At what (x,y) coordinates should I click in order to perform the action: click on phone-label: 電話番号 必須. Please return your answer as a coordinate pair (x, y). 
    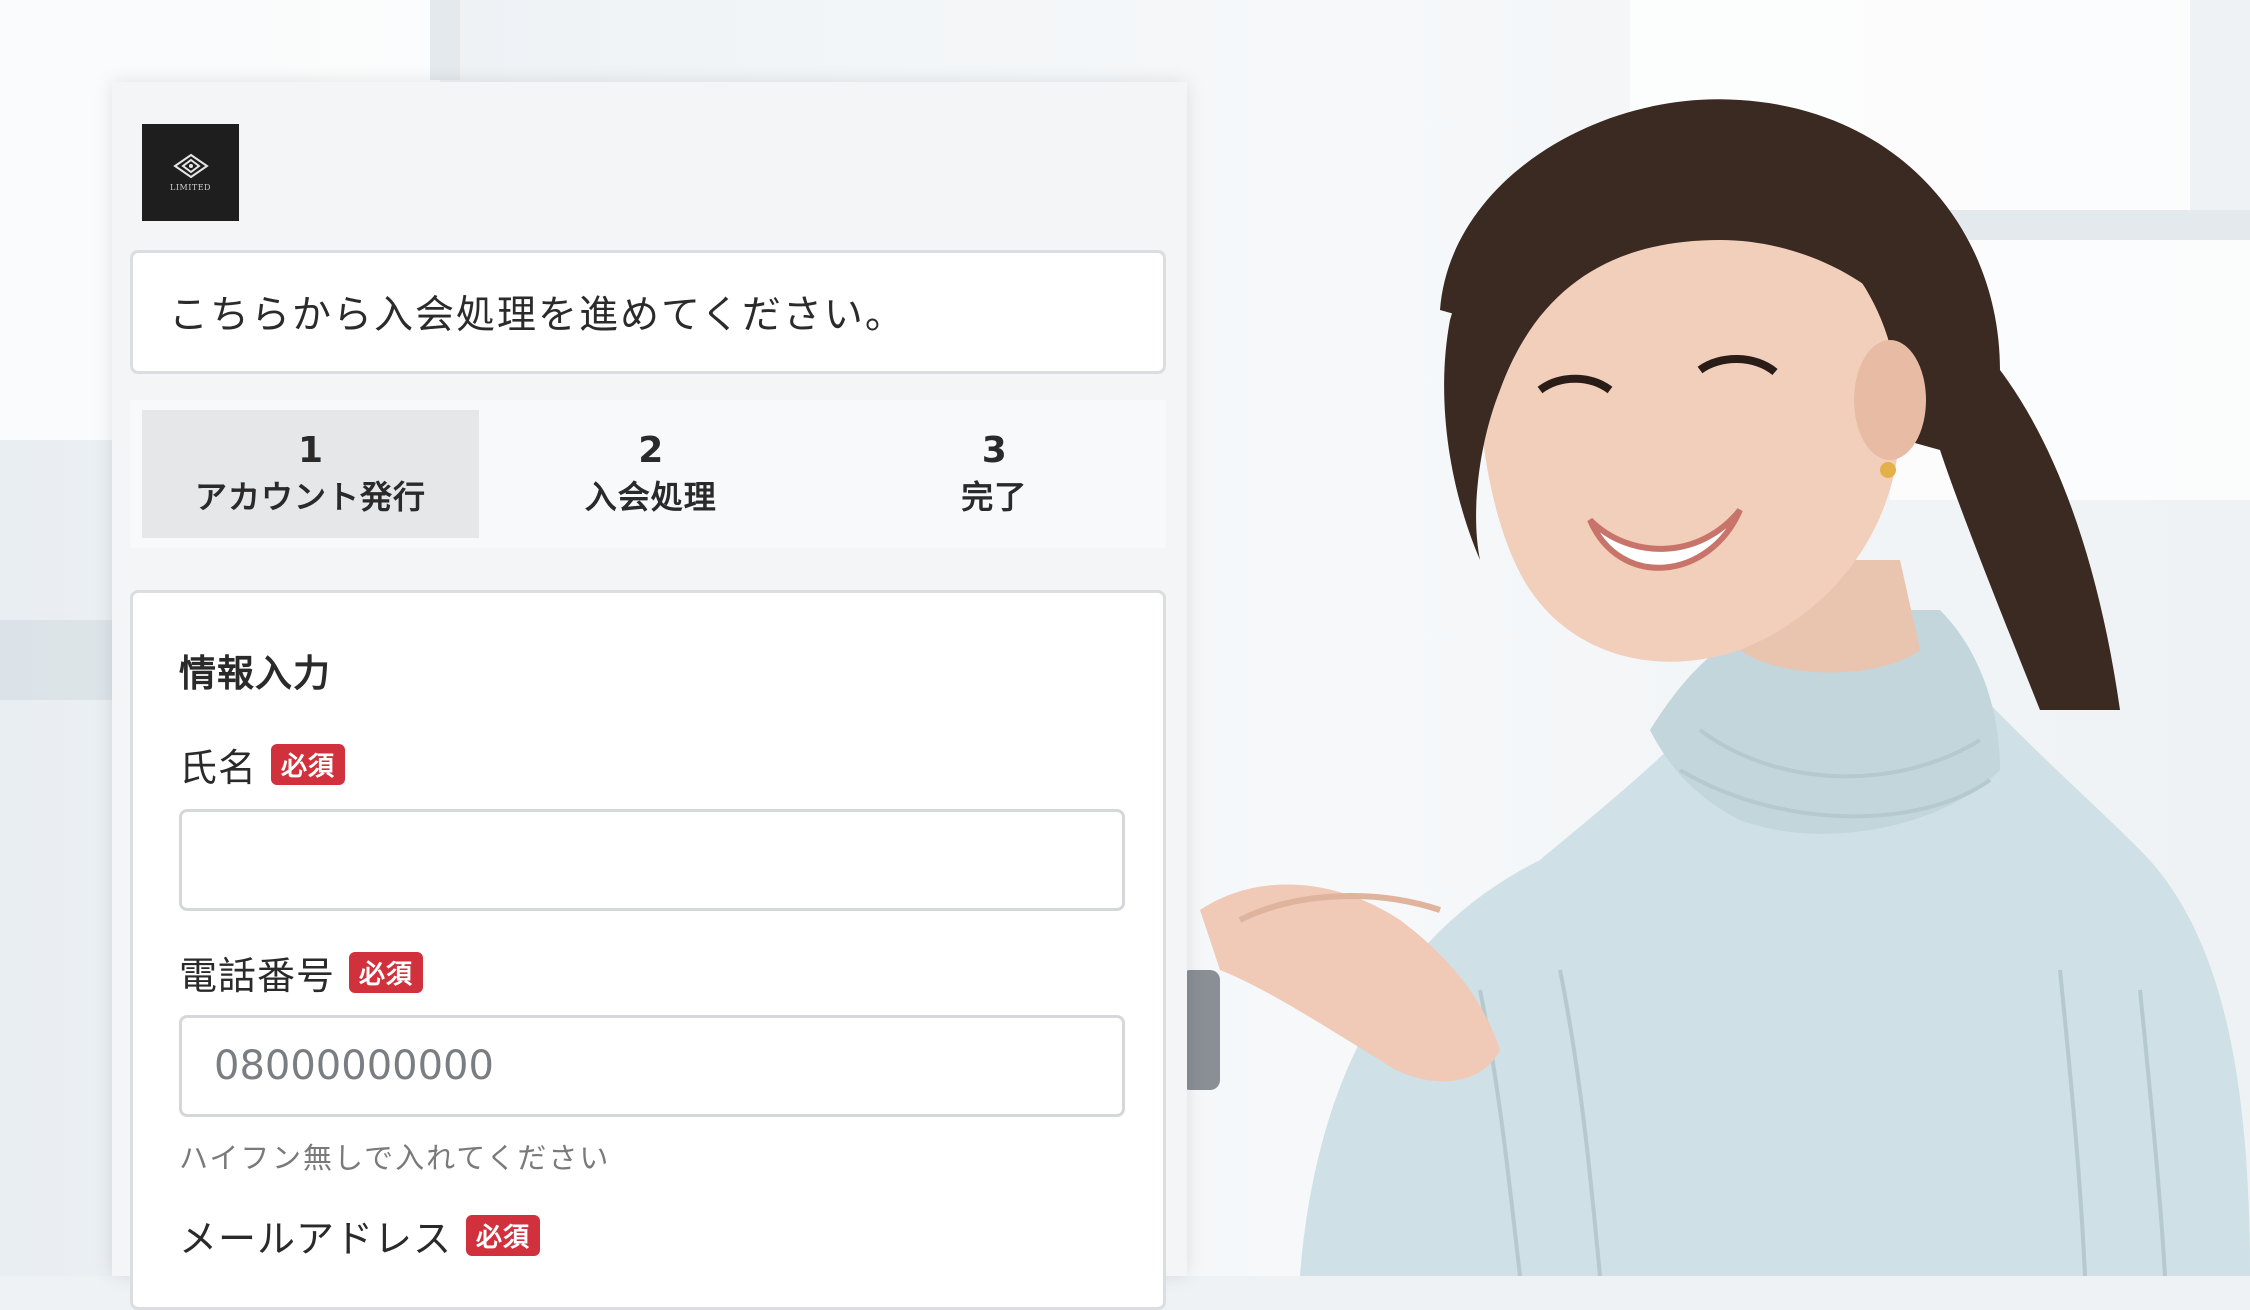
    Looking at the image, I should click on (301, 972).